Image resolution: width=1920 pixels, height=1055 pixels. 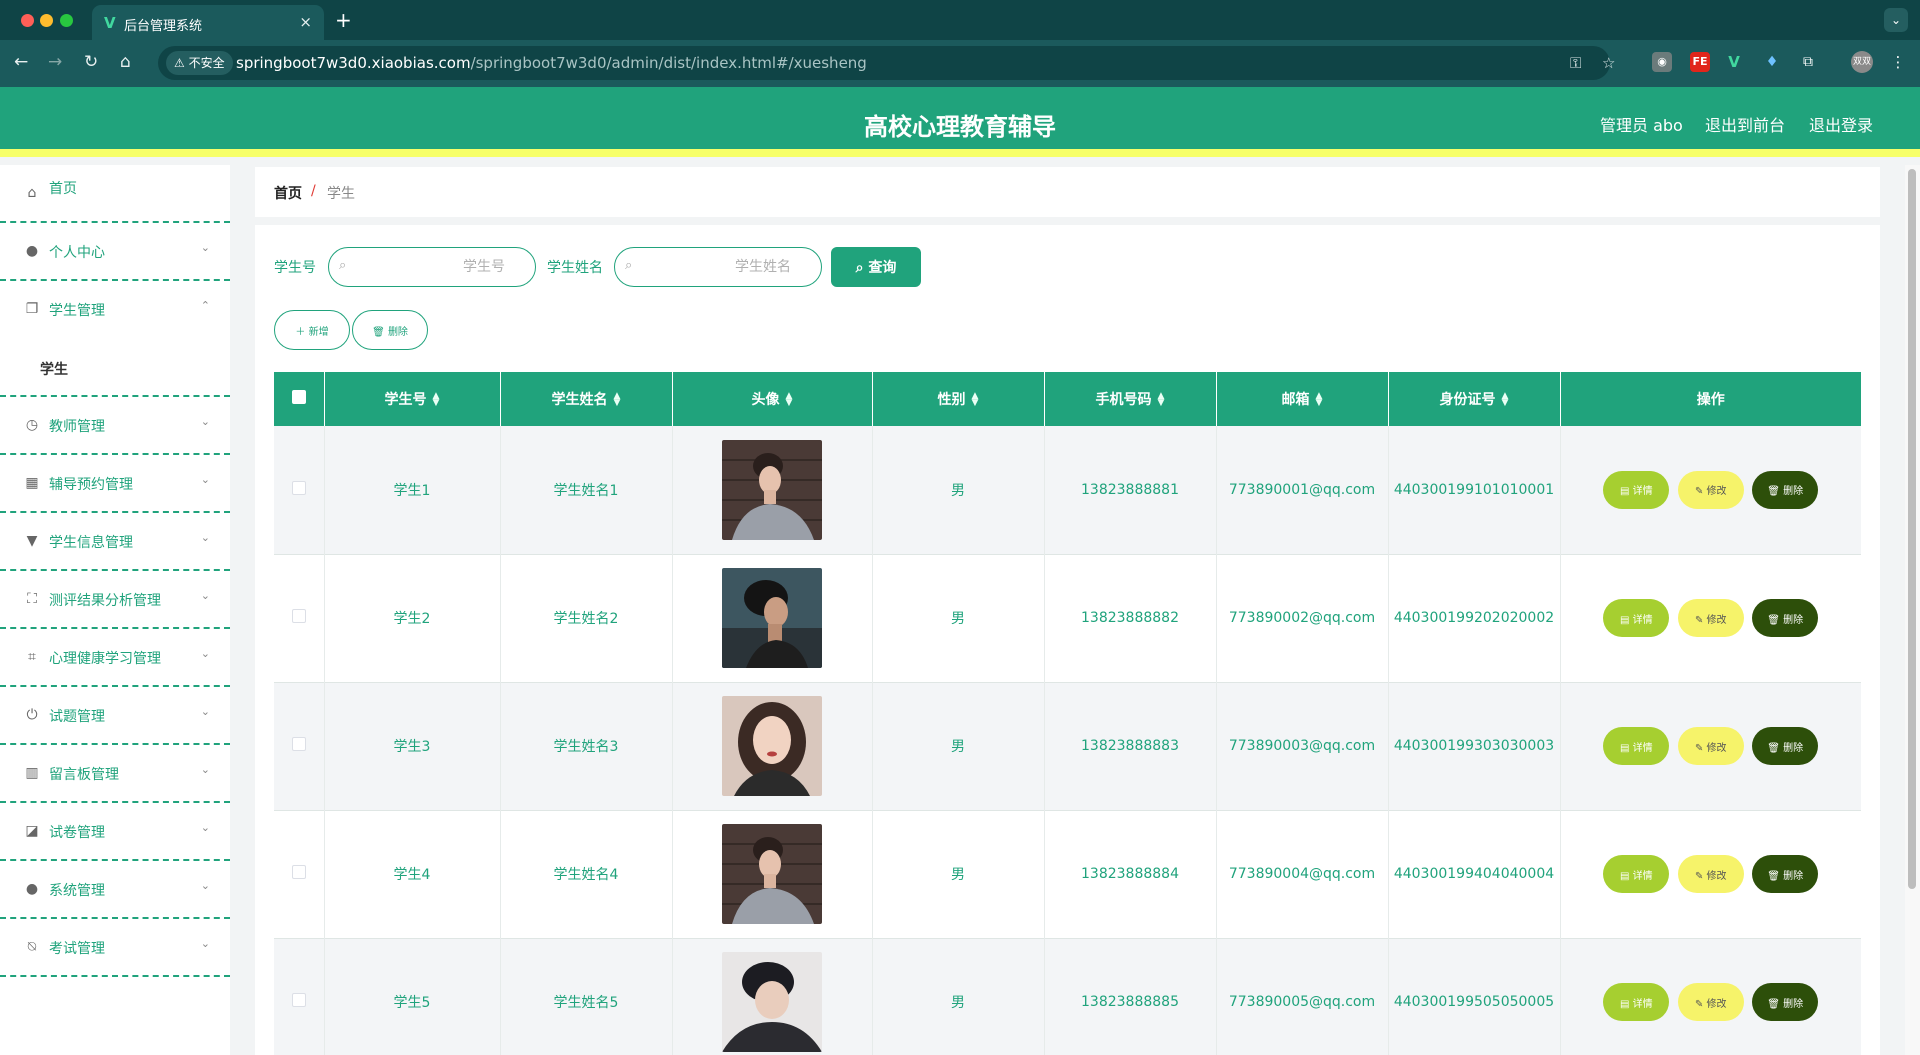 I want to click on select-all-checkbox, so click(x=298, y=397).